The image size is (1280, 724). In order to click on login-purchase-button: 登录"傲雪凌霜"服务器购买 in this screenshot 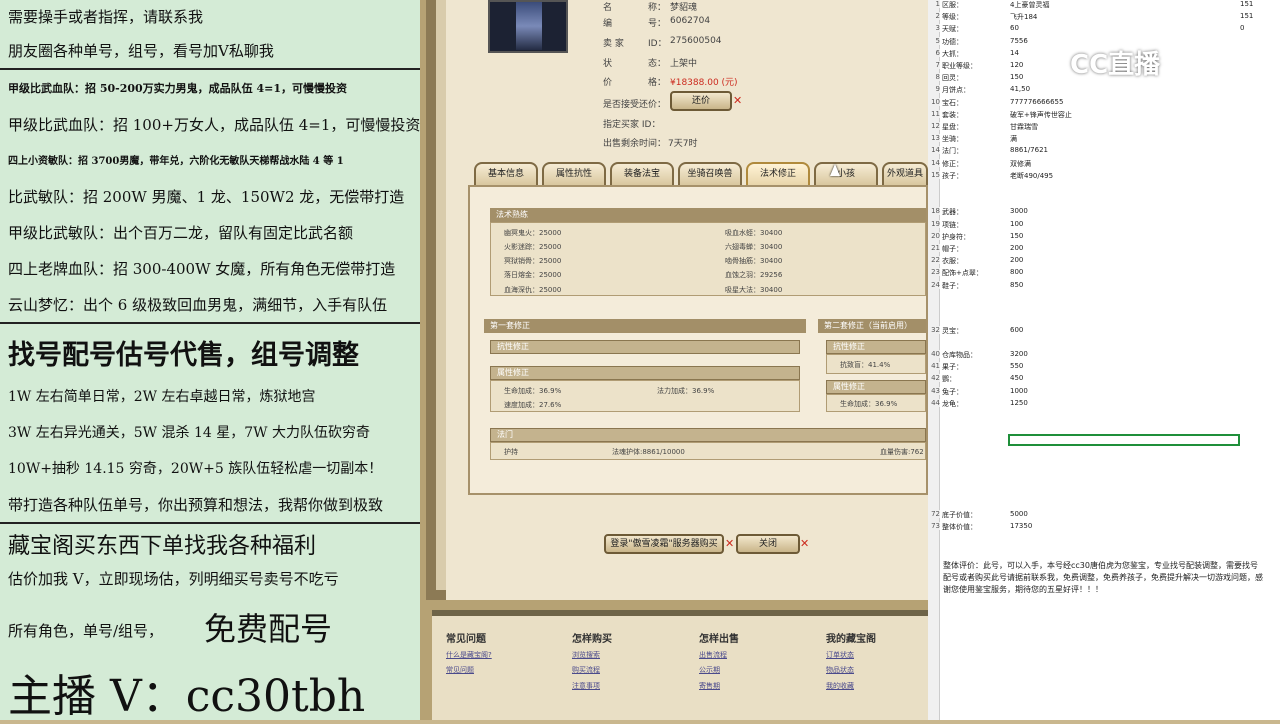, I will do `click(664, 544)`.